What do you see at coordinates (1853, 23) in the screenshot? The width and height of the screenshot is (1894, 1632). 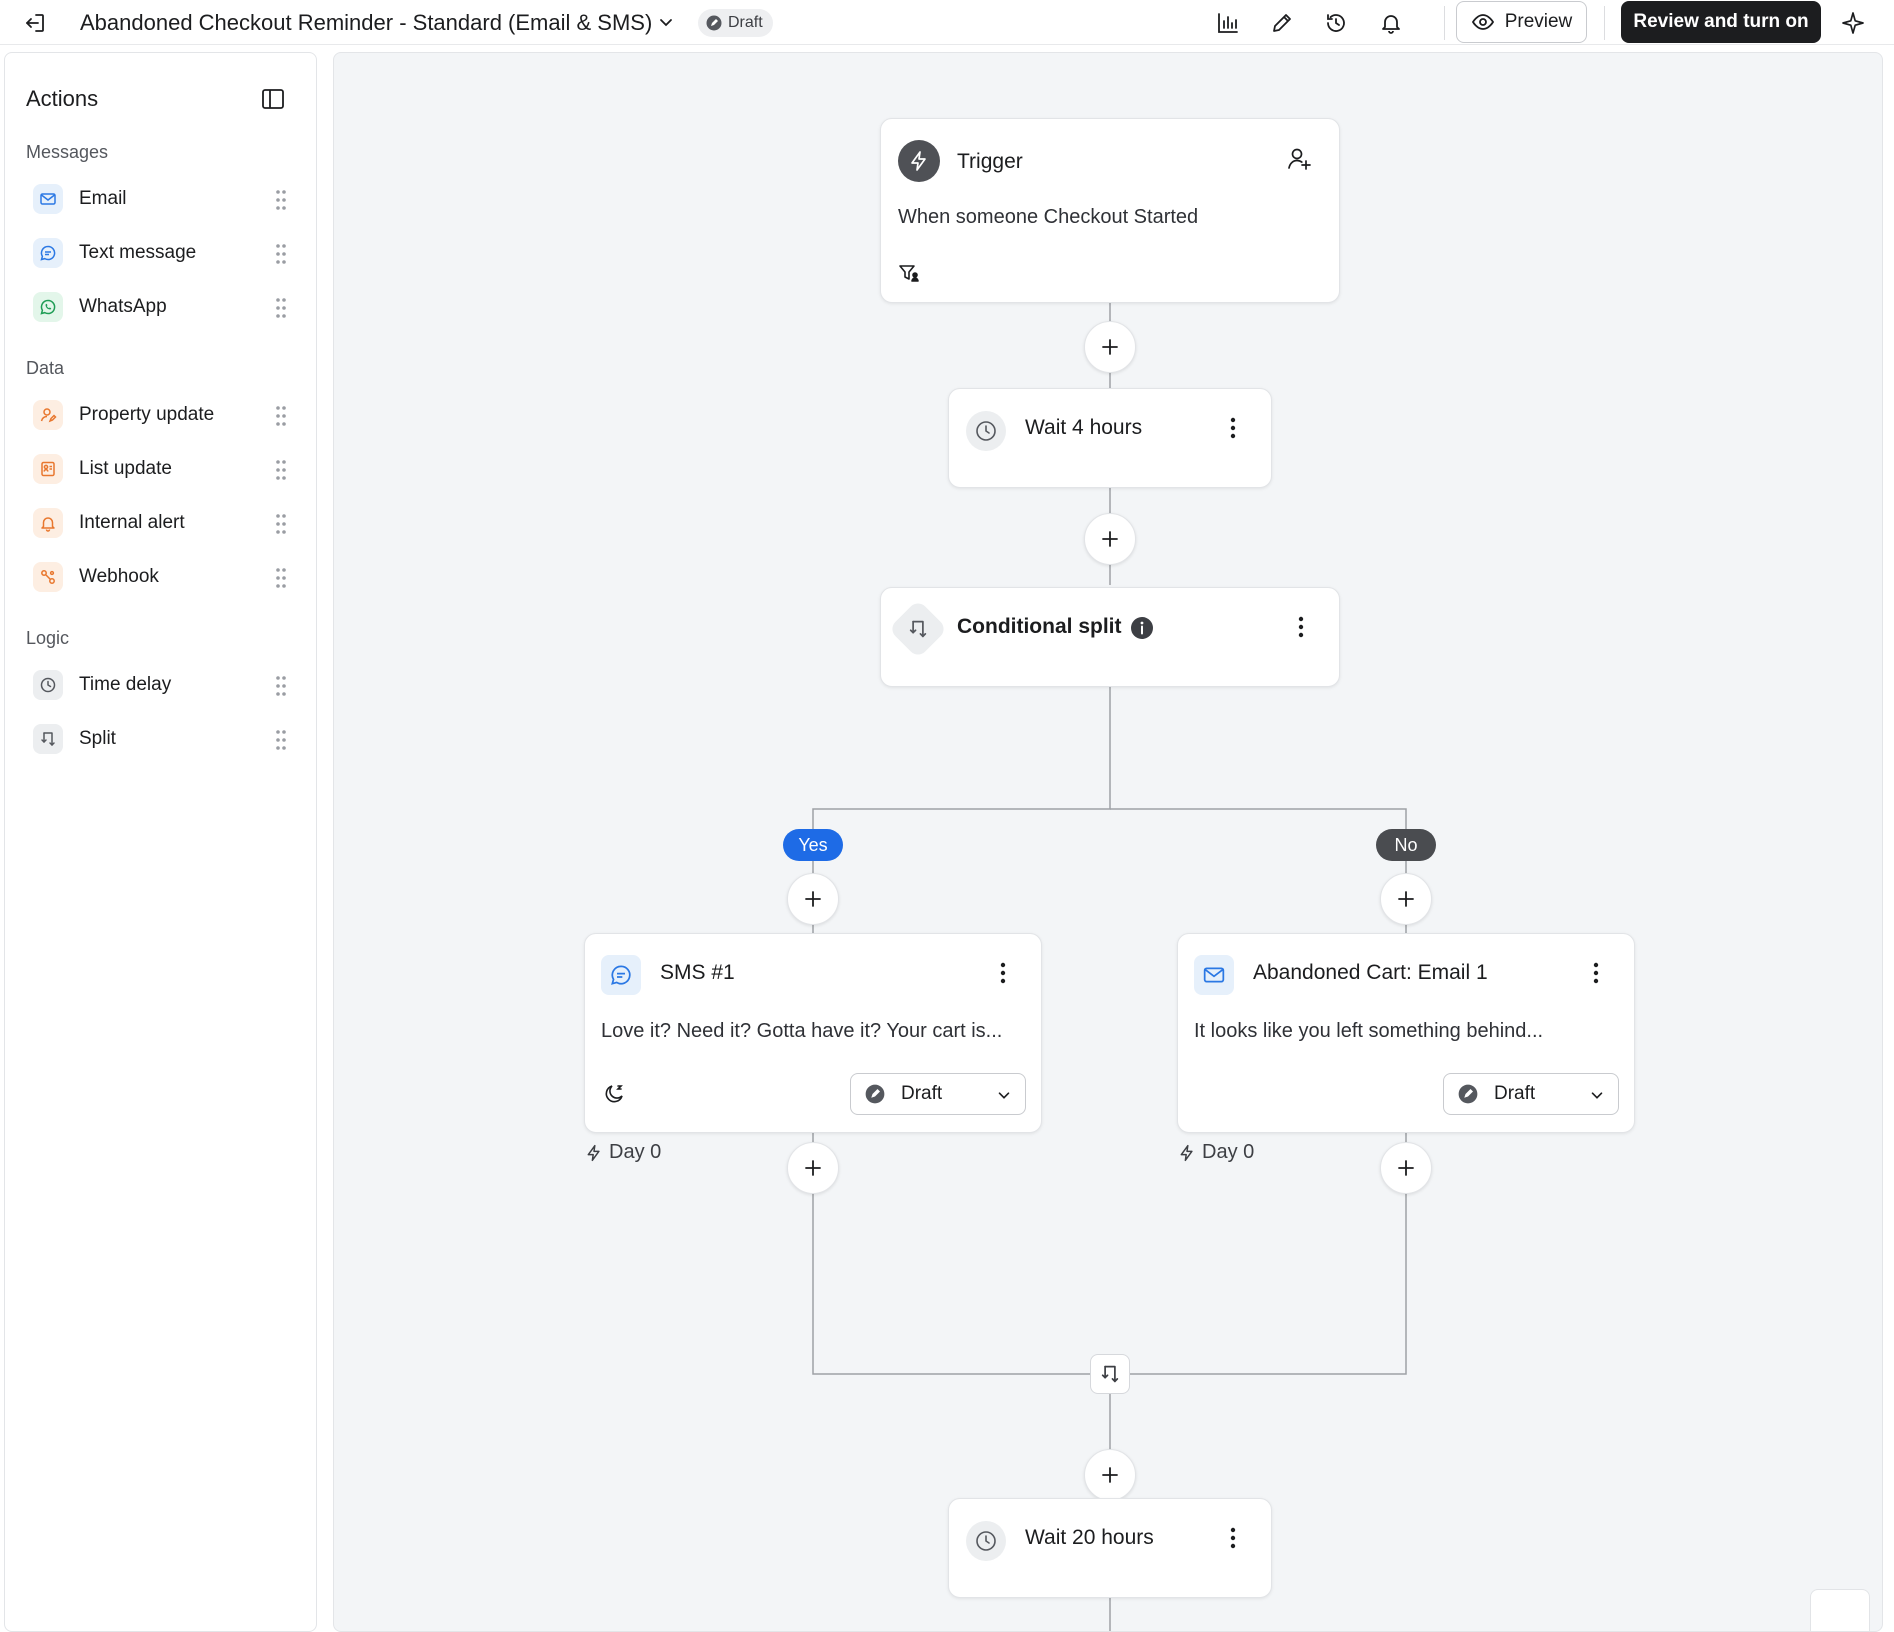 I see `sparkle-icon` at bounding box center [1853, 23].